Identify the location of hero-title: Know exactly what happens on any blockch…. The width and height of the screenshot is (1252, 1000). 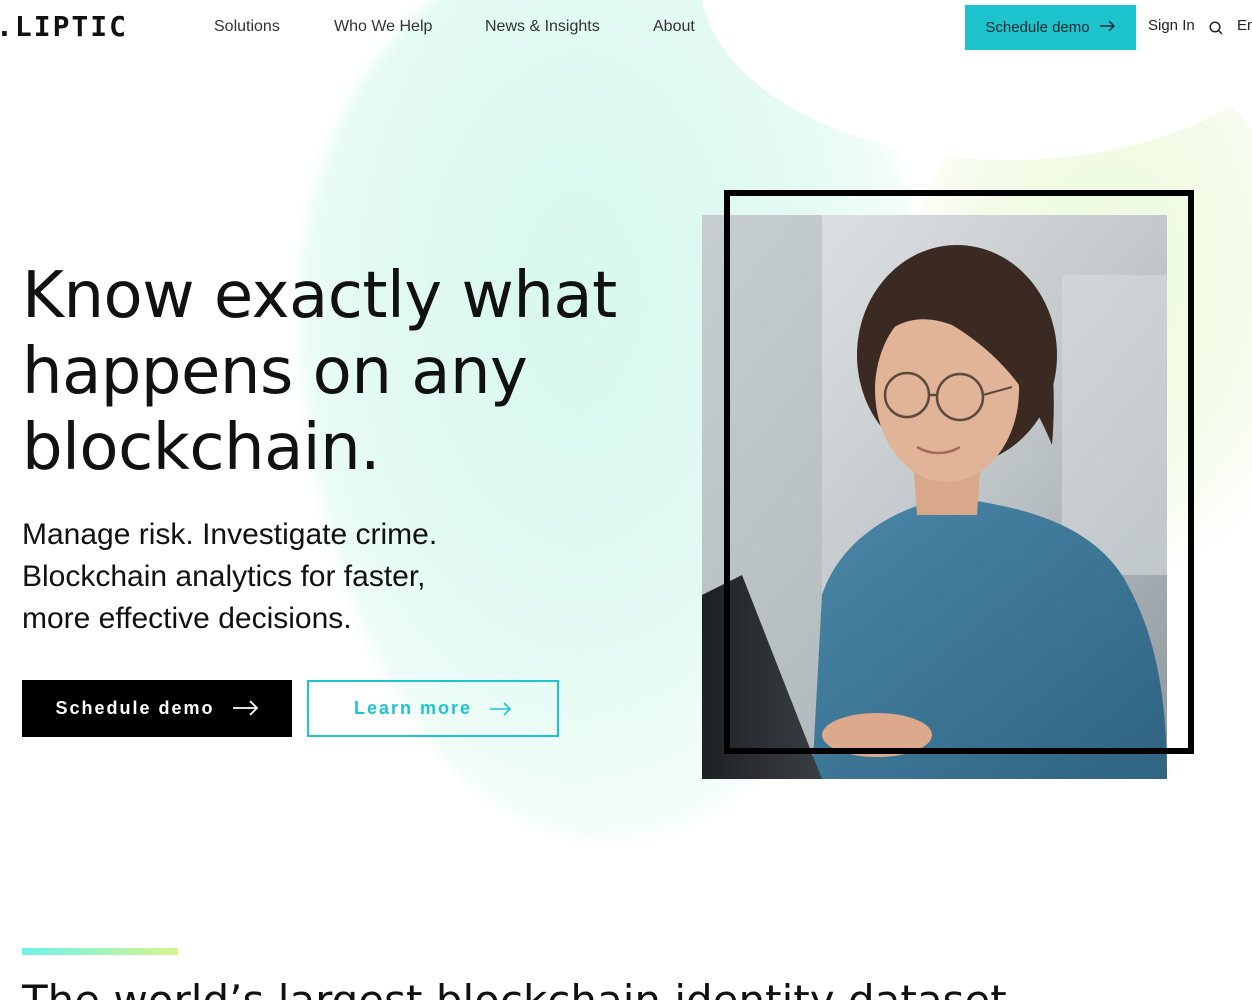
(352, 372).